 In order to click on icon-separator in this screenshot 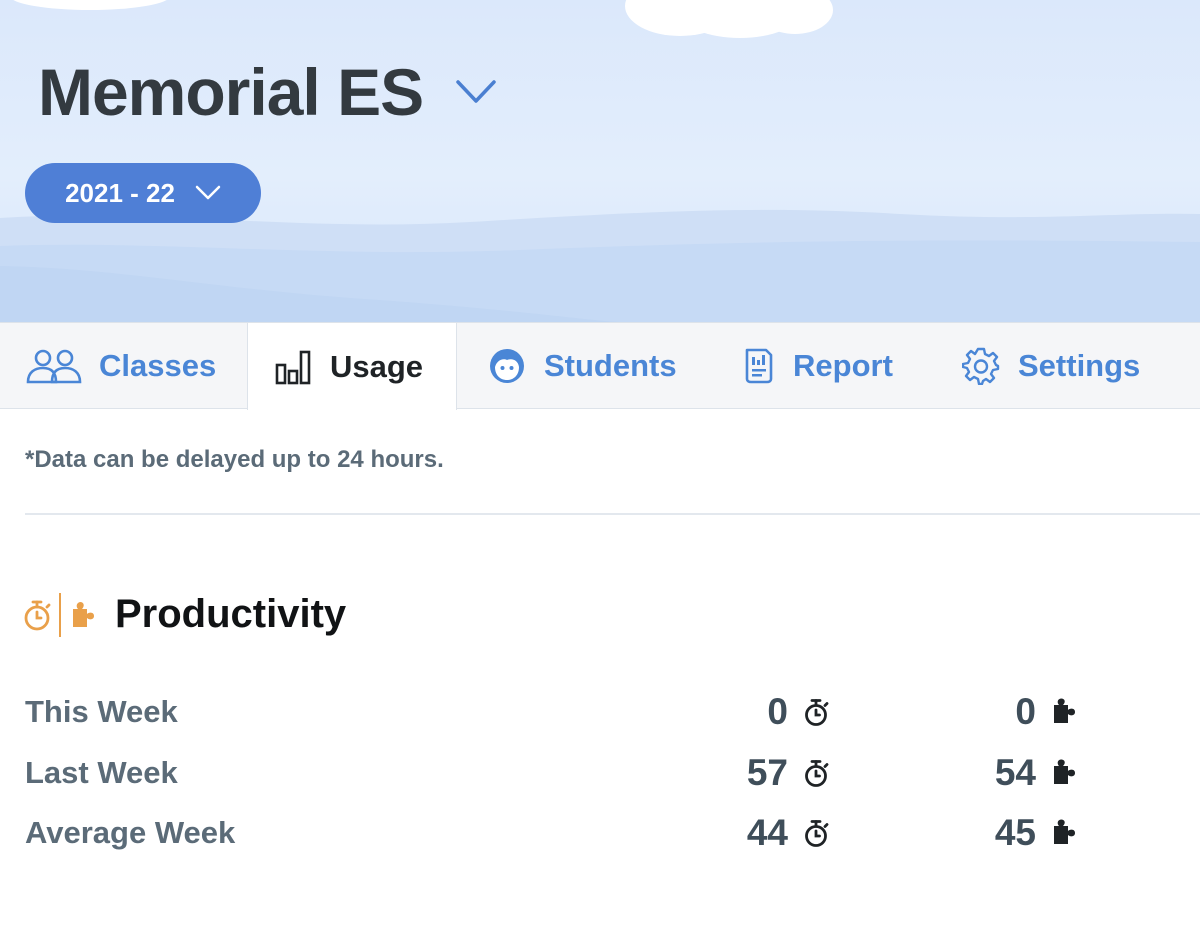, I will do `click(60, 614)`.